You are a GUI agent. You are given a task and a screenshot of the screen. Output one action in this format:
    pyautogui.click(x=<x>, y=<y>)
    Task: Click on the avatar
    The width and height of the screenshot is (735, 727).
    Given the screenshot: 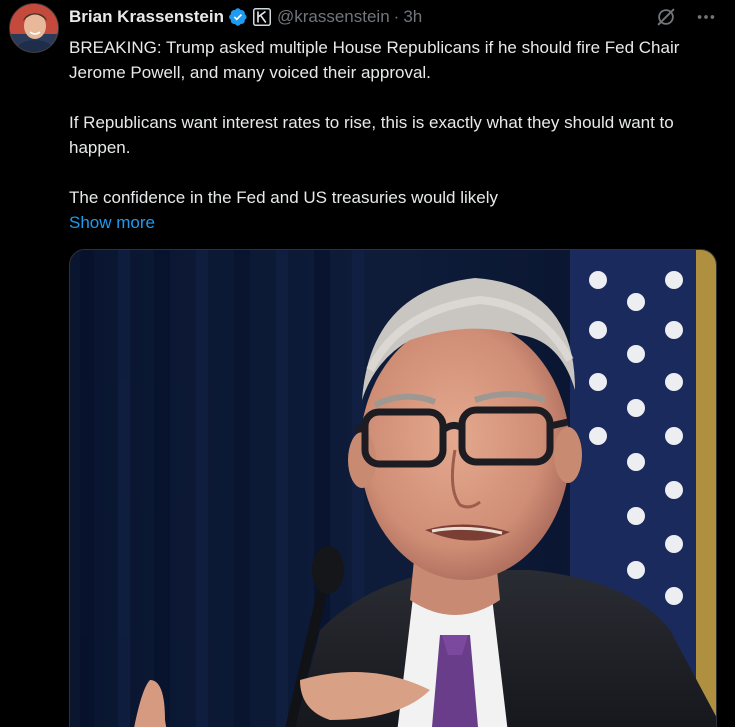 What is the action you would take?
    pyautogui.click(x=34, y=28)
    